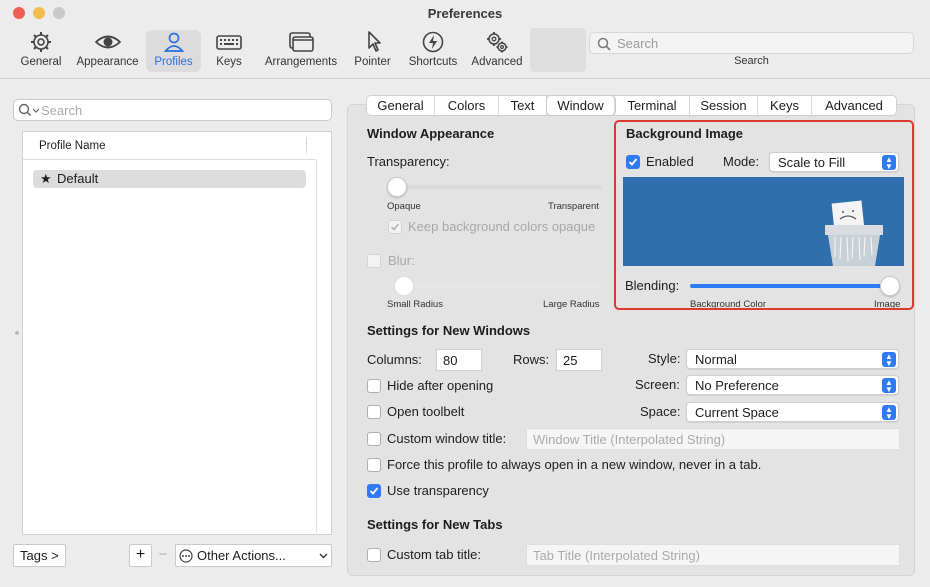  What do you see at coordinates (570, 360) in the screenshot?
I see `rows-value: 25` at bounding box center [570, 360].